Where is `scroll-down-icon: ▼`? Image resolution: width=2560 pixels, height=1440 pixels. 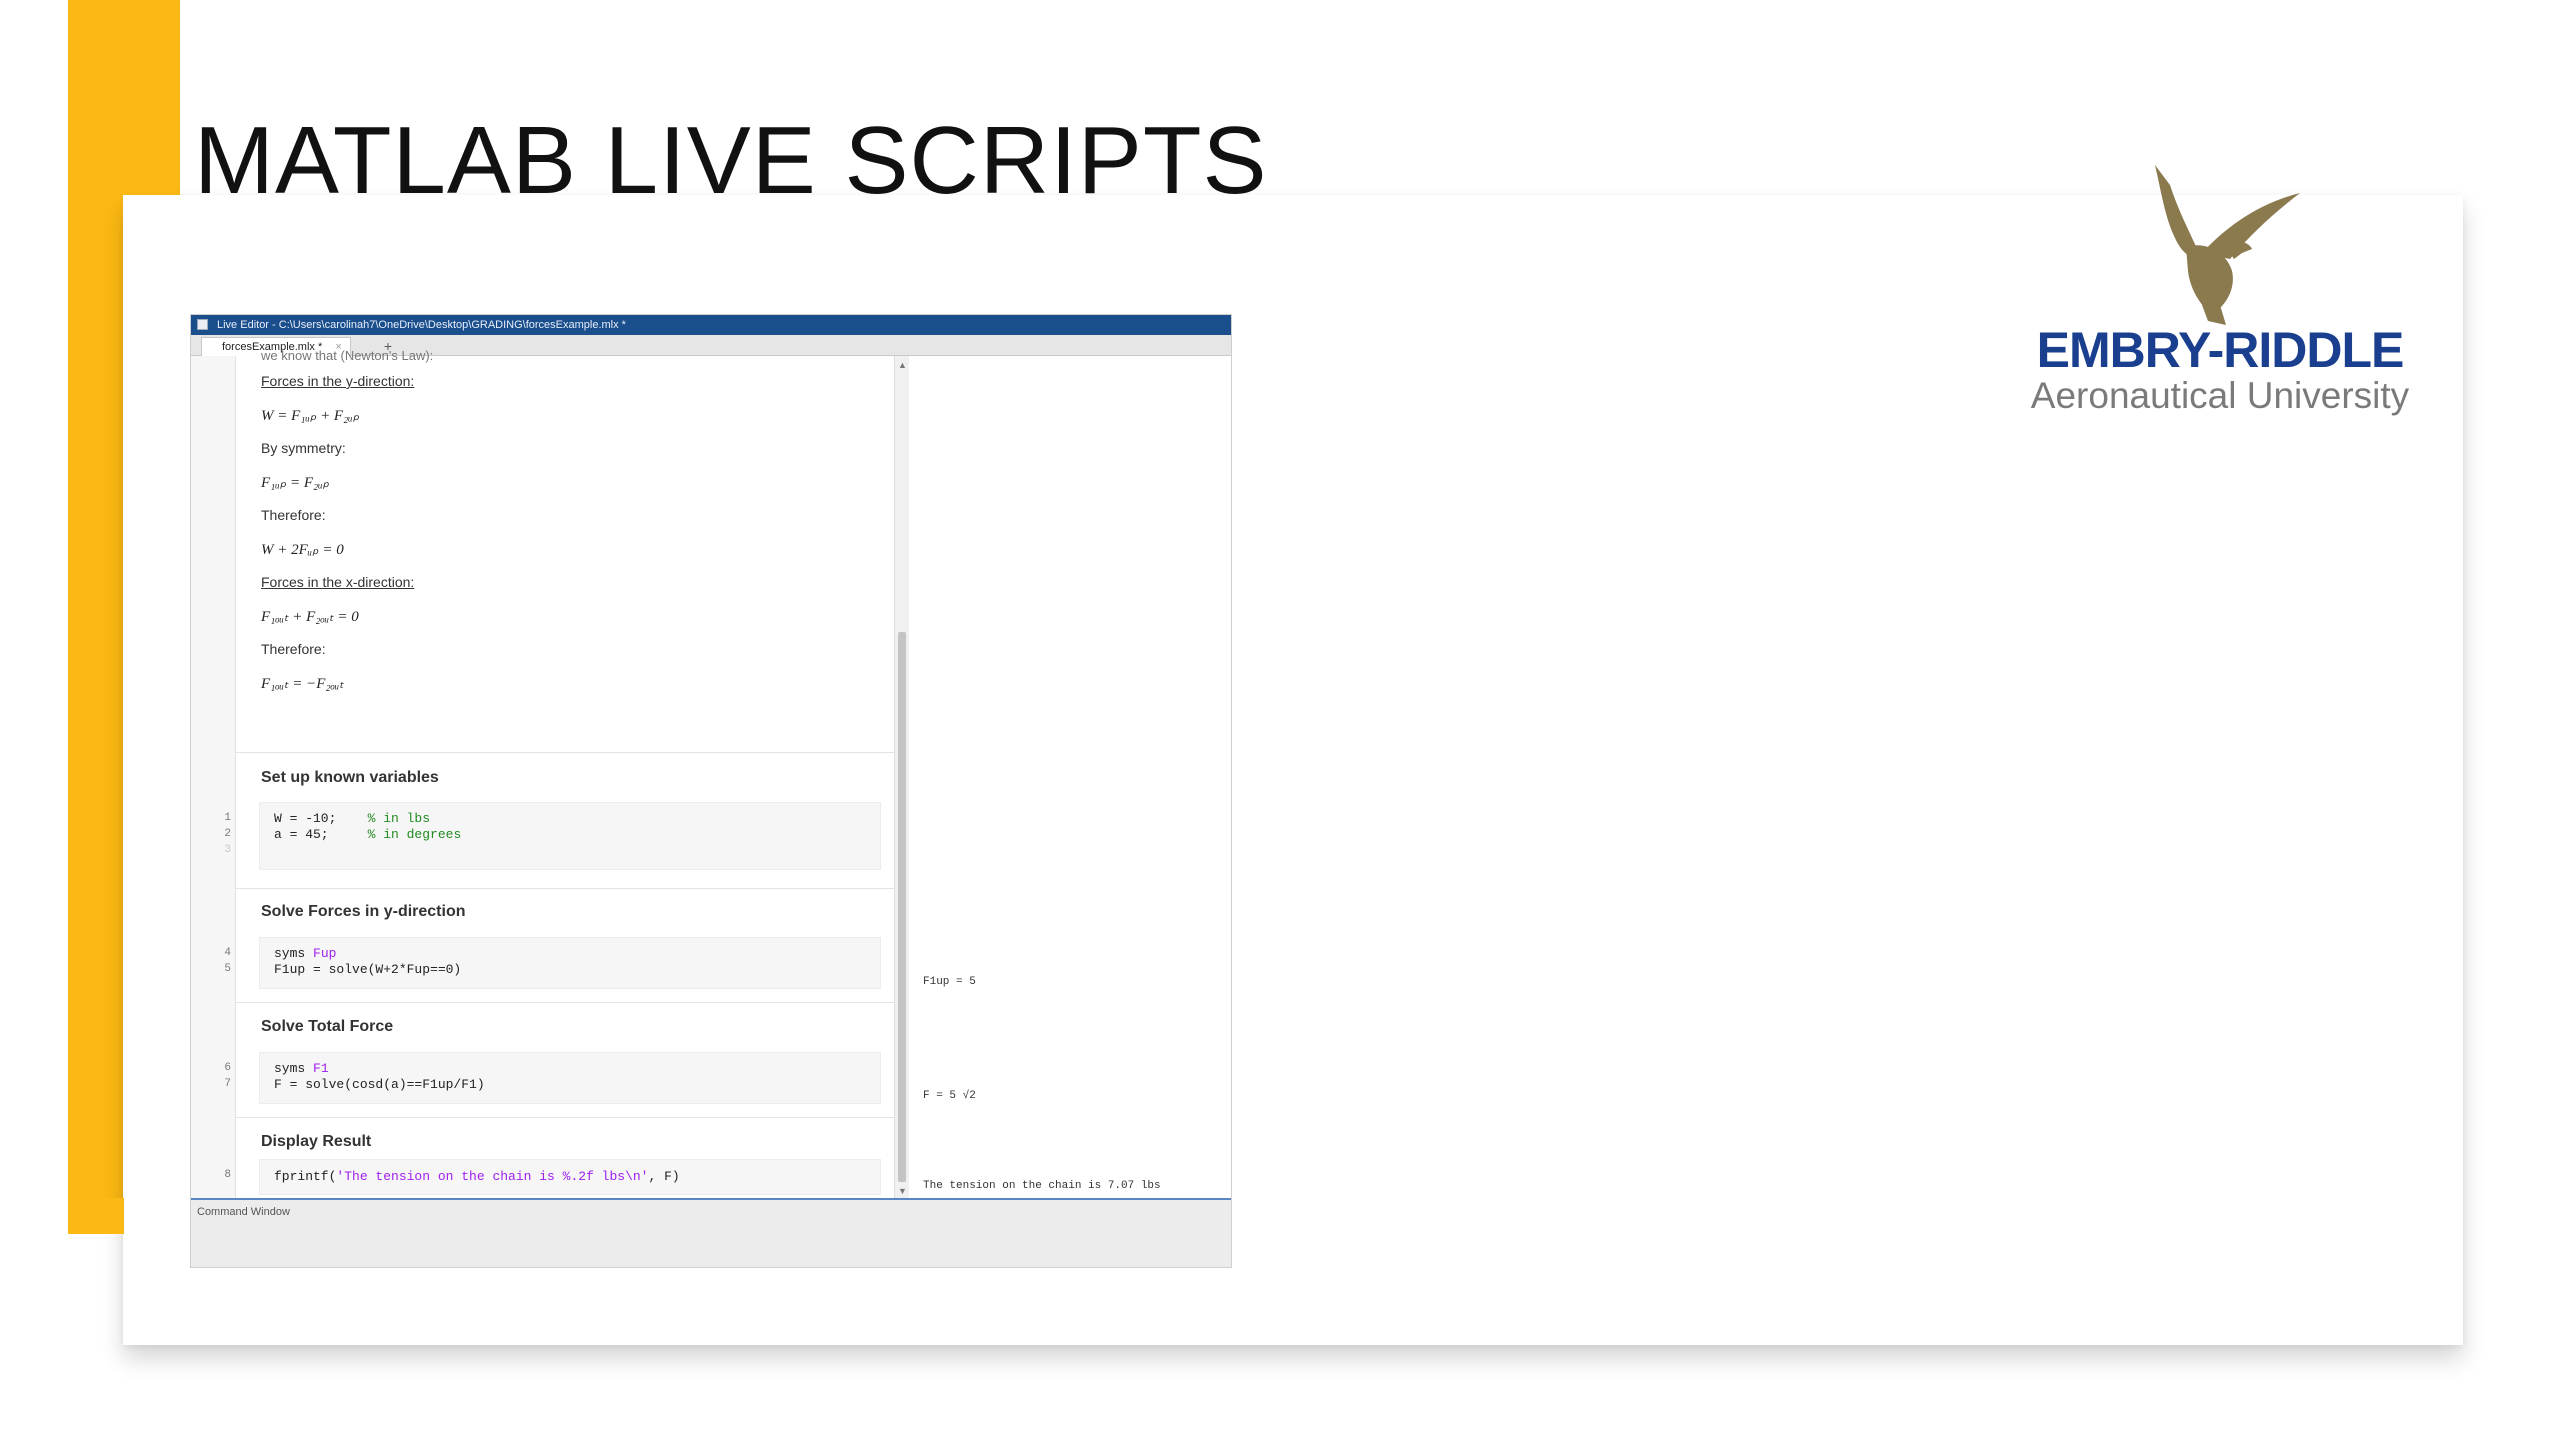 scroll-down-icon: ▼ is located at coordinates (902, 1191).